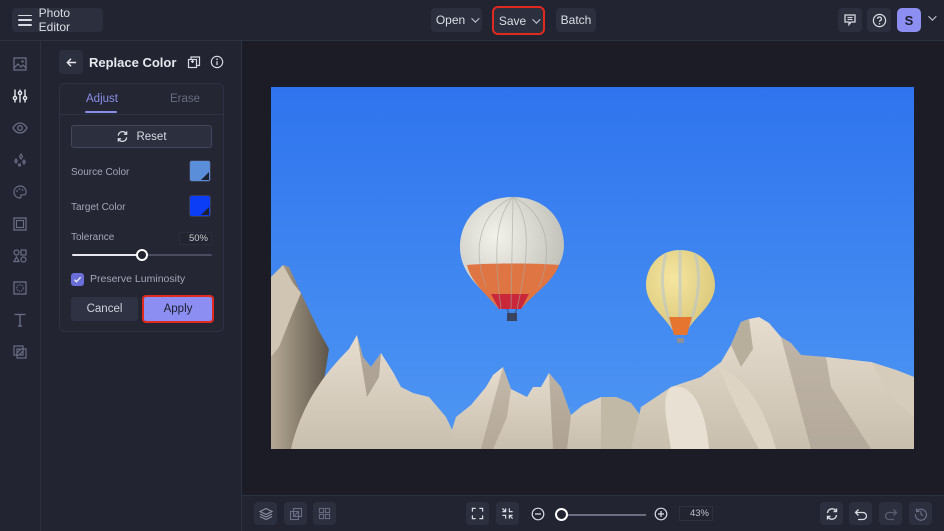 The image size is (944, 531). I want to click on open-button: Open, so click(456, 20).